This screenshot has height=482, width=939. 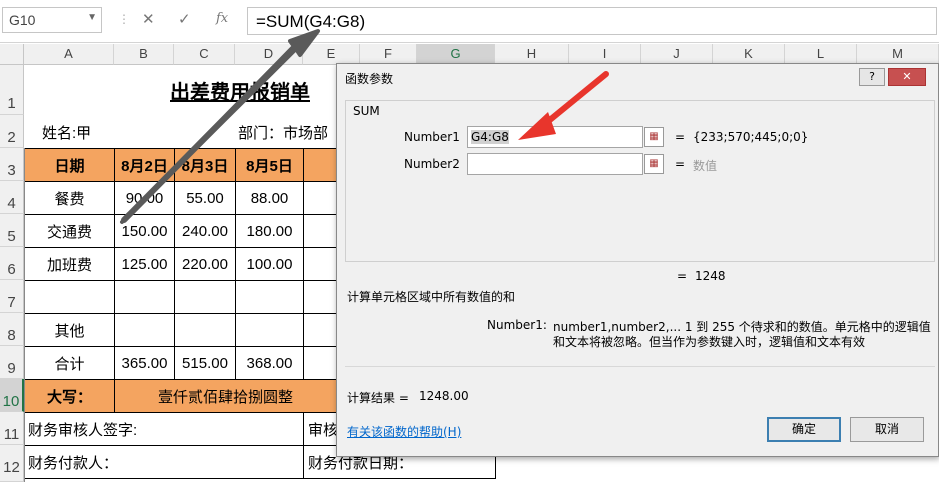 What do you see at coordinates (207, 136) in the screenshot?
I see `gray-arrow-shaft` at bounding box center [207, 136].